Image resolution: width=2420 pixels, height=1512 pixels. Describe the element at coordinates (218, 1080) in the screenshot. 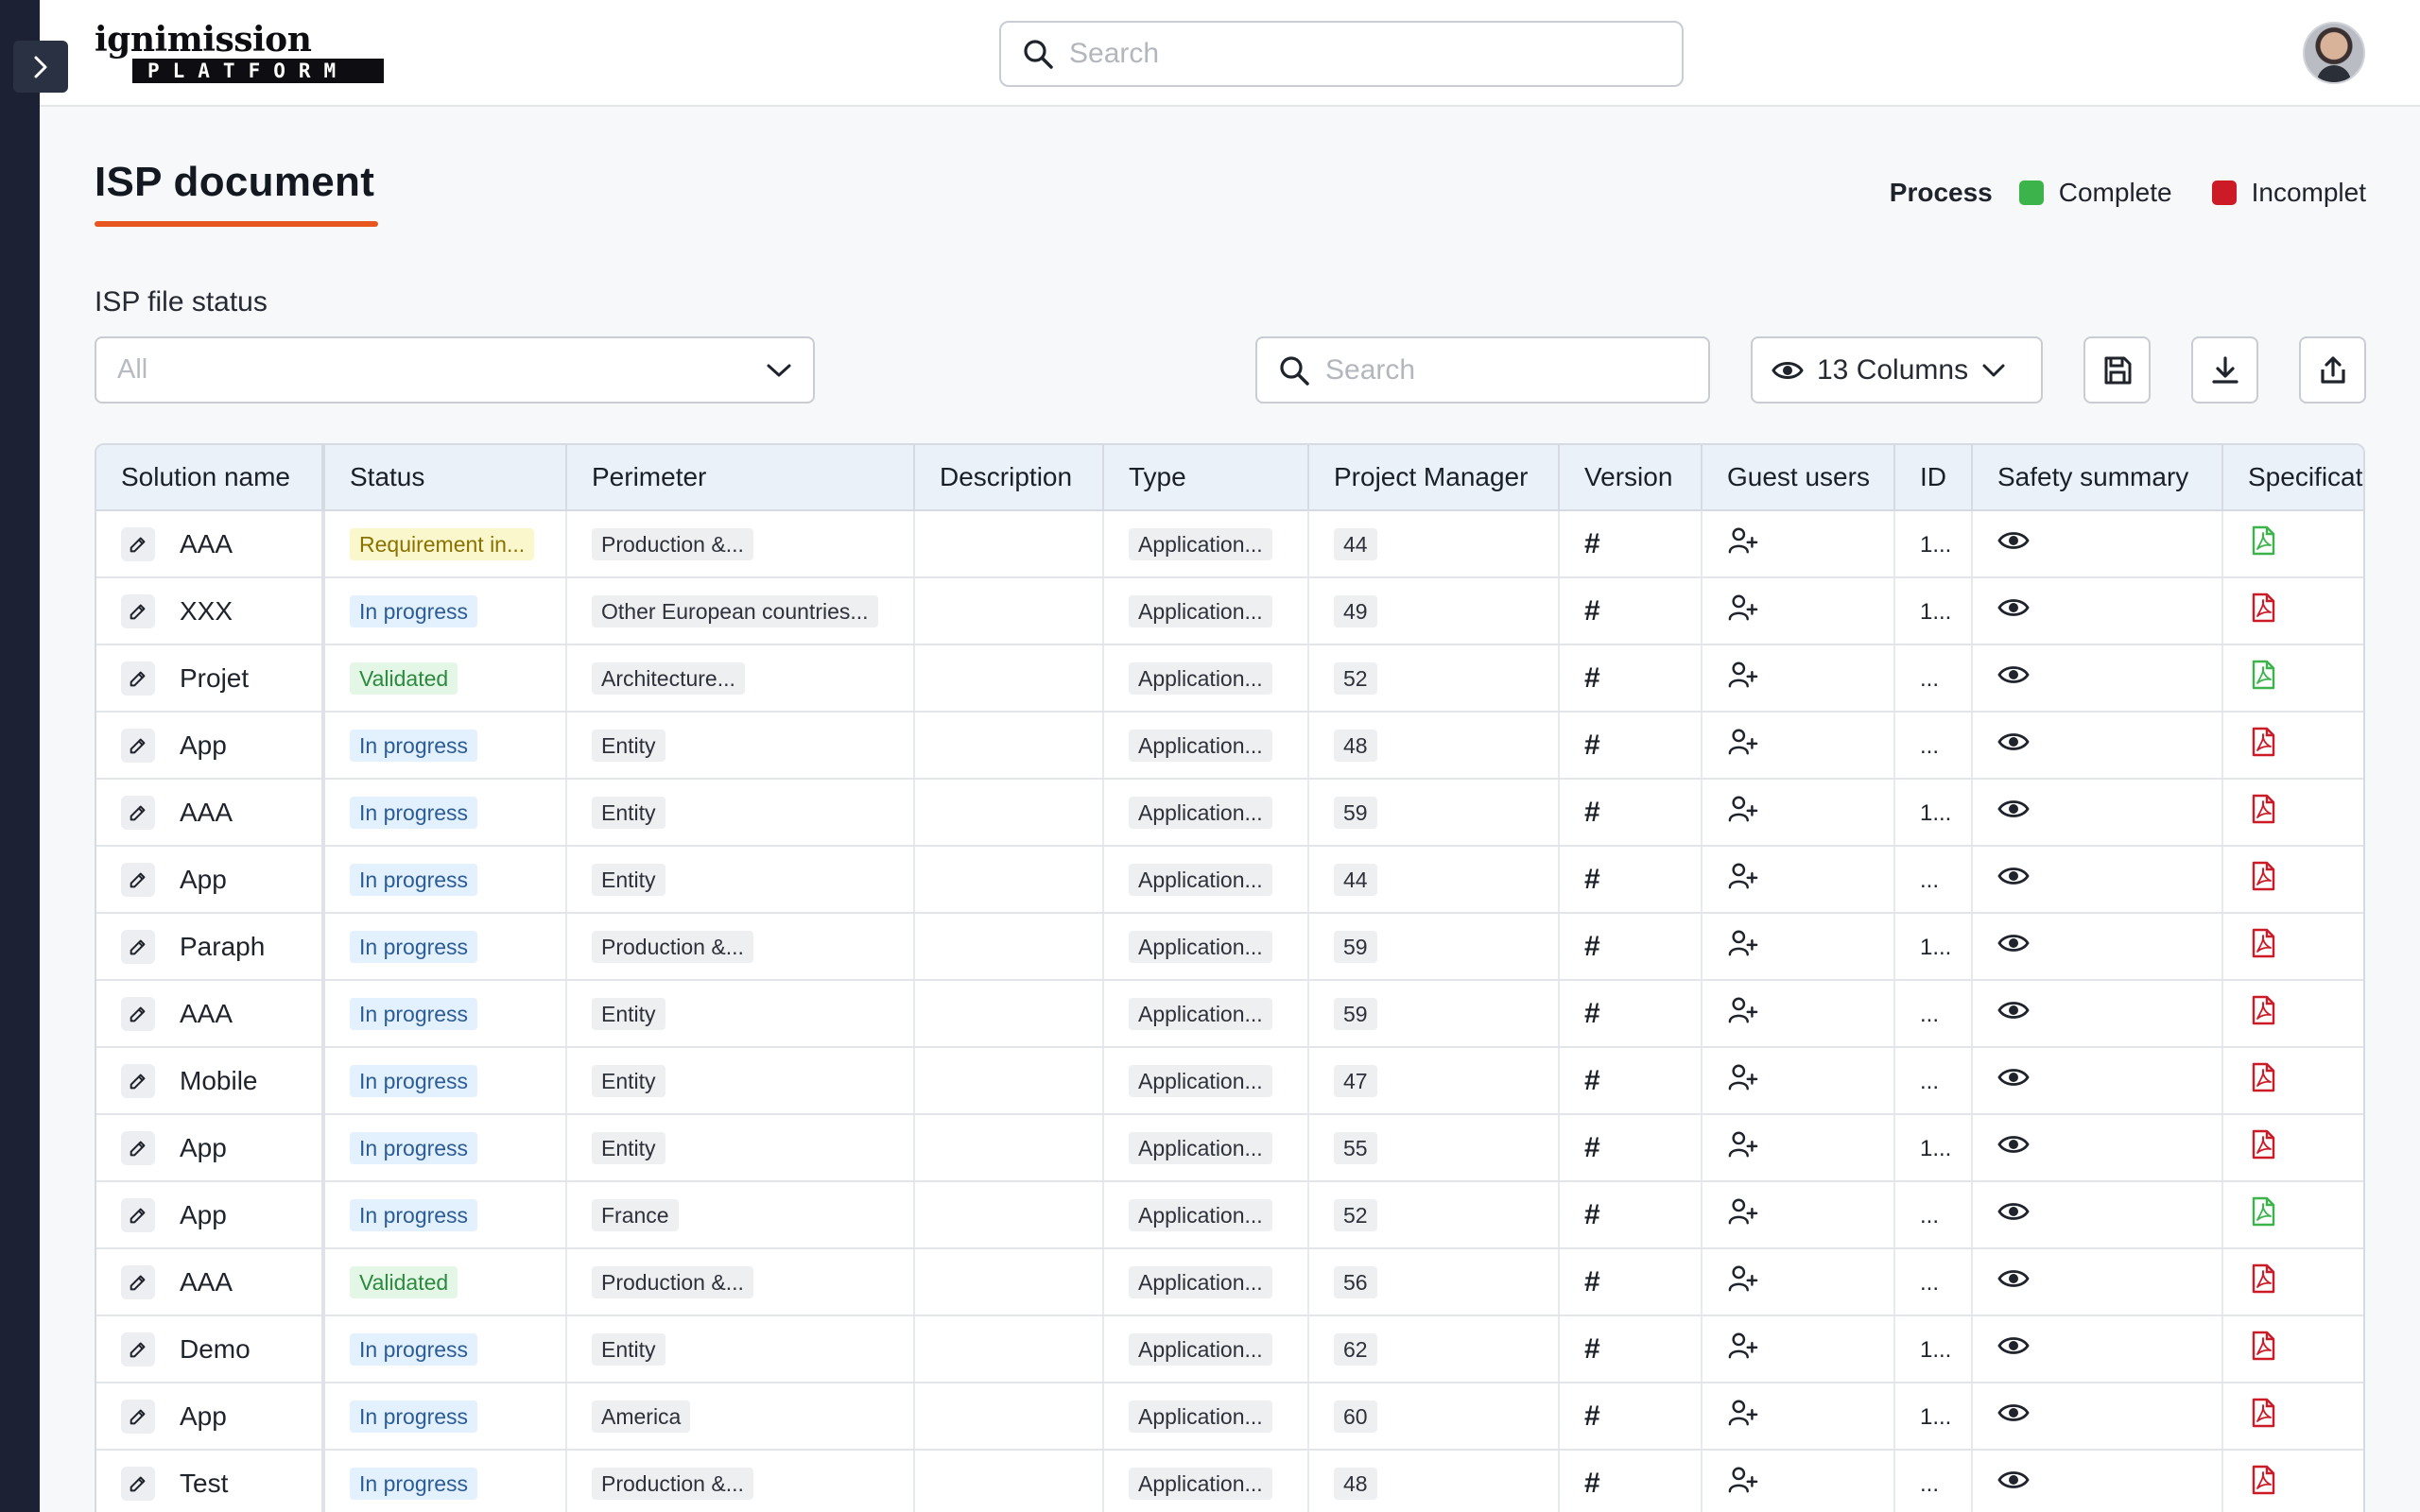

I see `solution-name: Mobile` at that location.